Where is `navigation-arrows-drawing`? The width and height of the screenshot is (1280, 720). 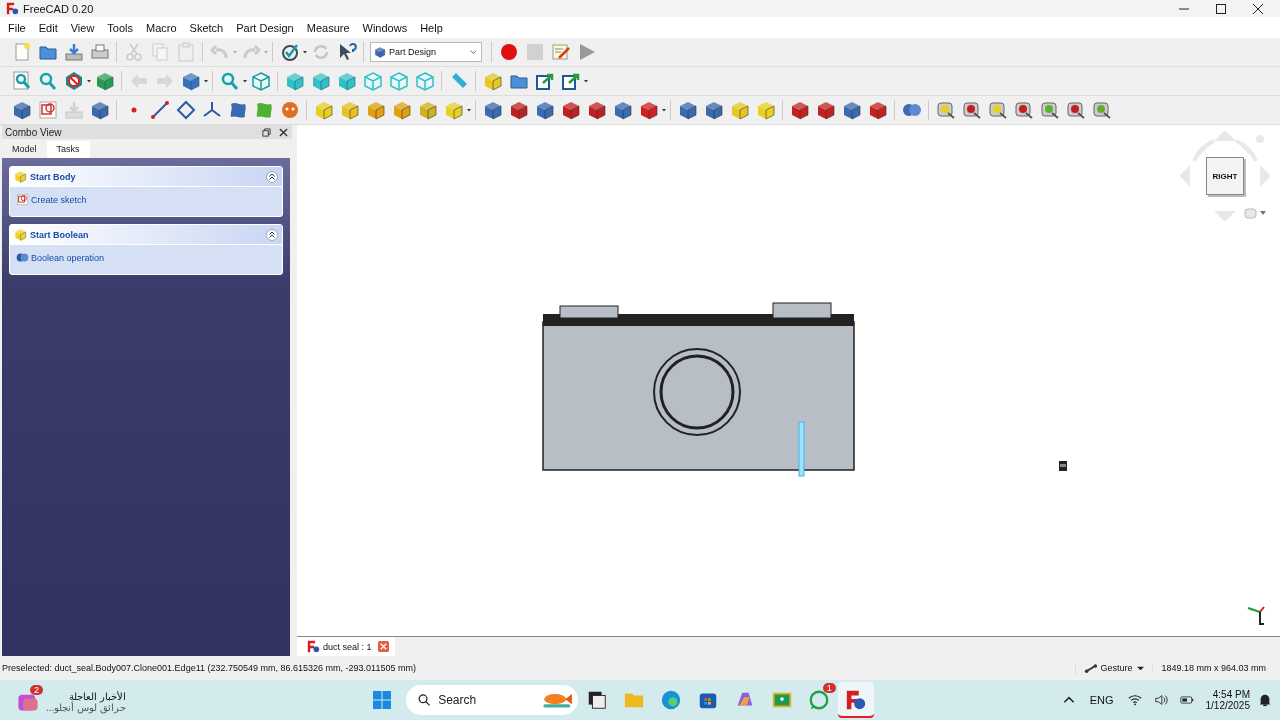
navigation-arrows-drawing is located at coordinates (1225, 176).